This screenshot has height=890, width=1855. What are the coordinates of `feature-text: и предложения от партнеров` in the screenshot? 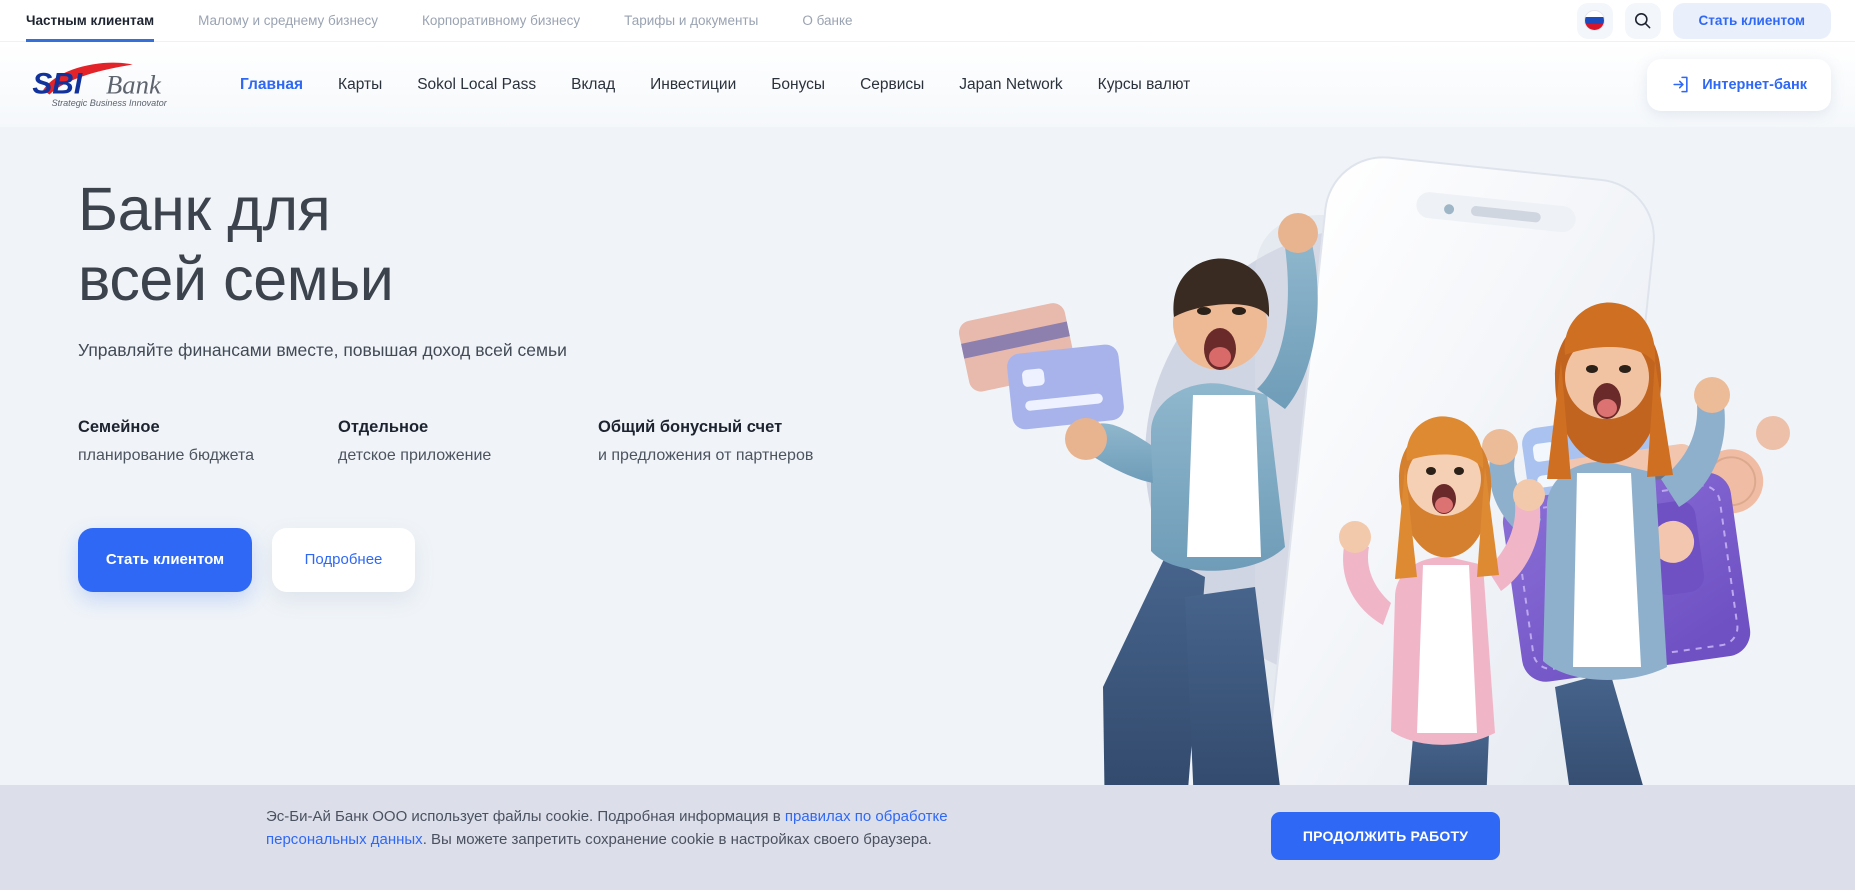 It's located at (706, 456).